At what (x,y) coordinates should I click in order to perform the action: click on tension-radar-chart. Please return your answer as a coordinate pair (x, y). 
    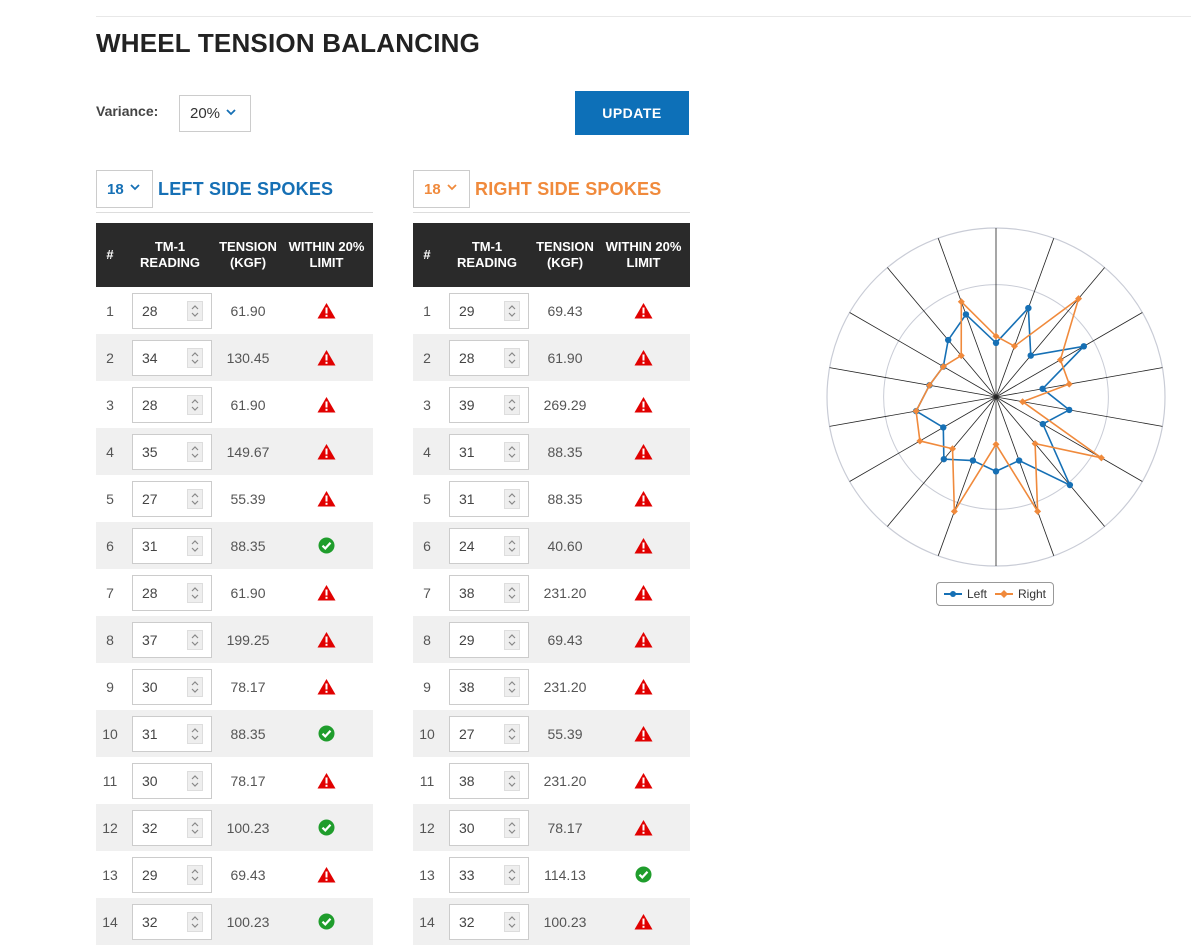
    Looking at the image, I should click on (996, 397).